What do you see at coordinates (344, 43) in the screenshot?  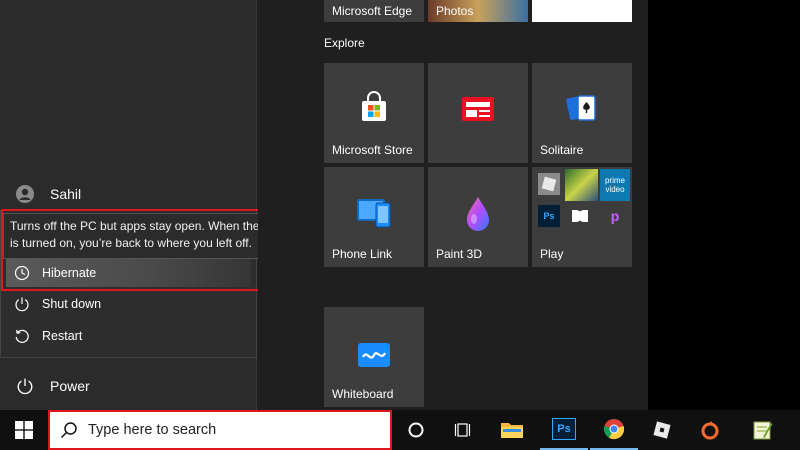 I see `tile-group-title: Explore` at bounding box center [344, 43].